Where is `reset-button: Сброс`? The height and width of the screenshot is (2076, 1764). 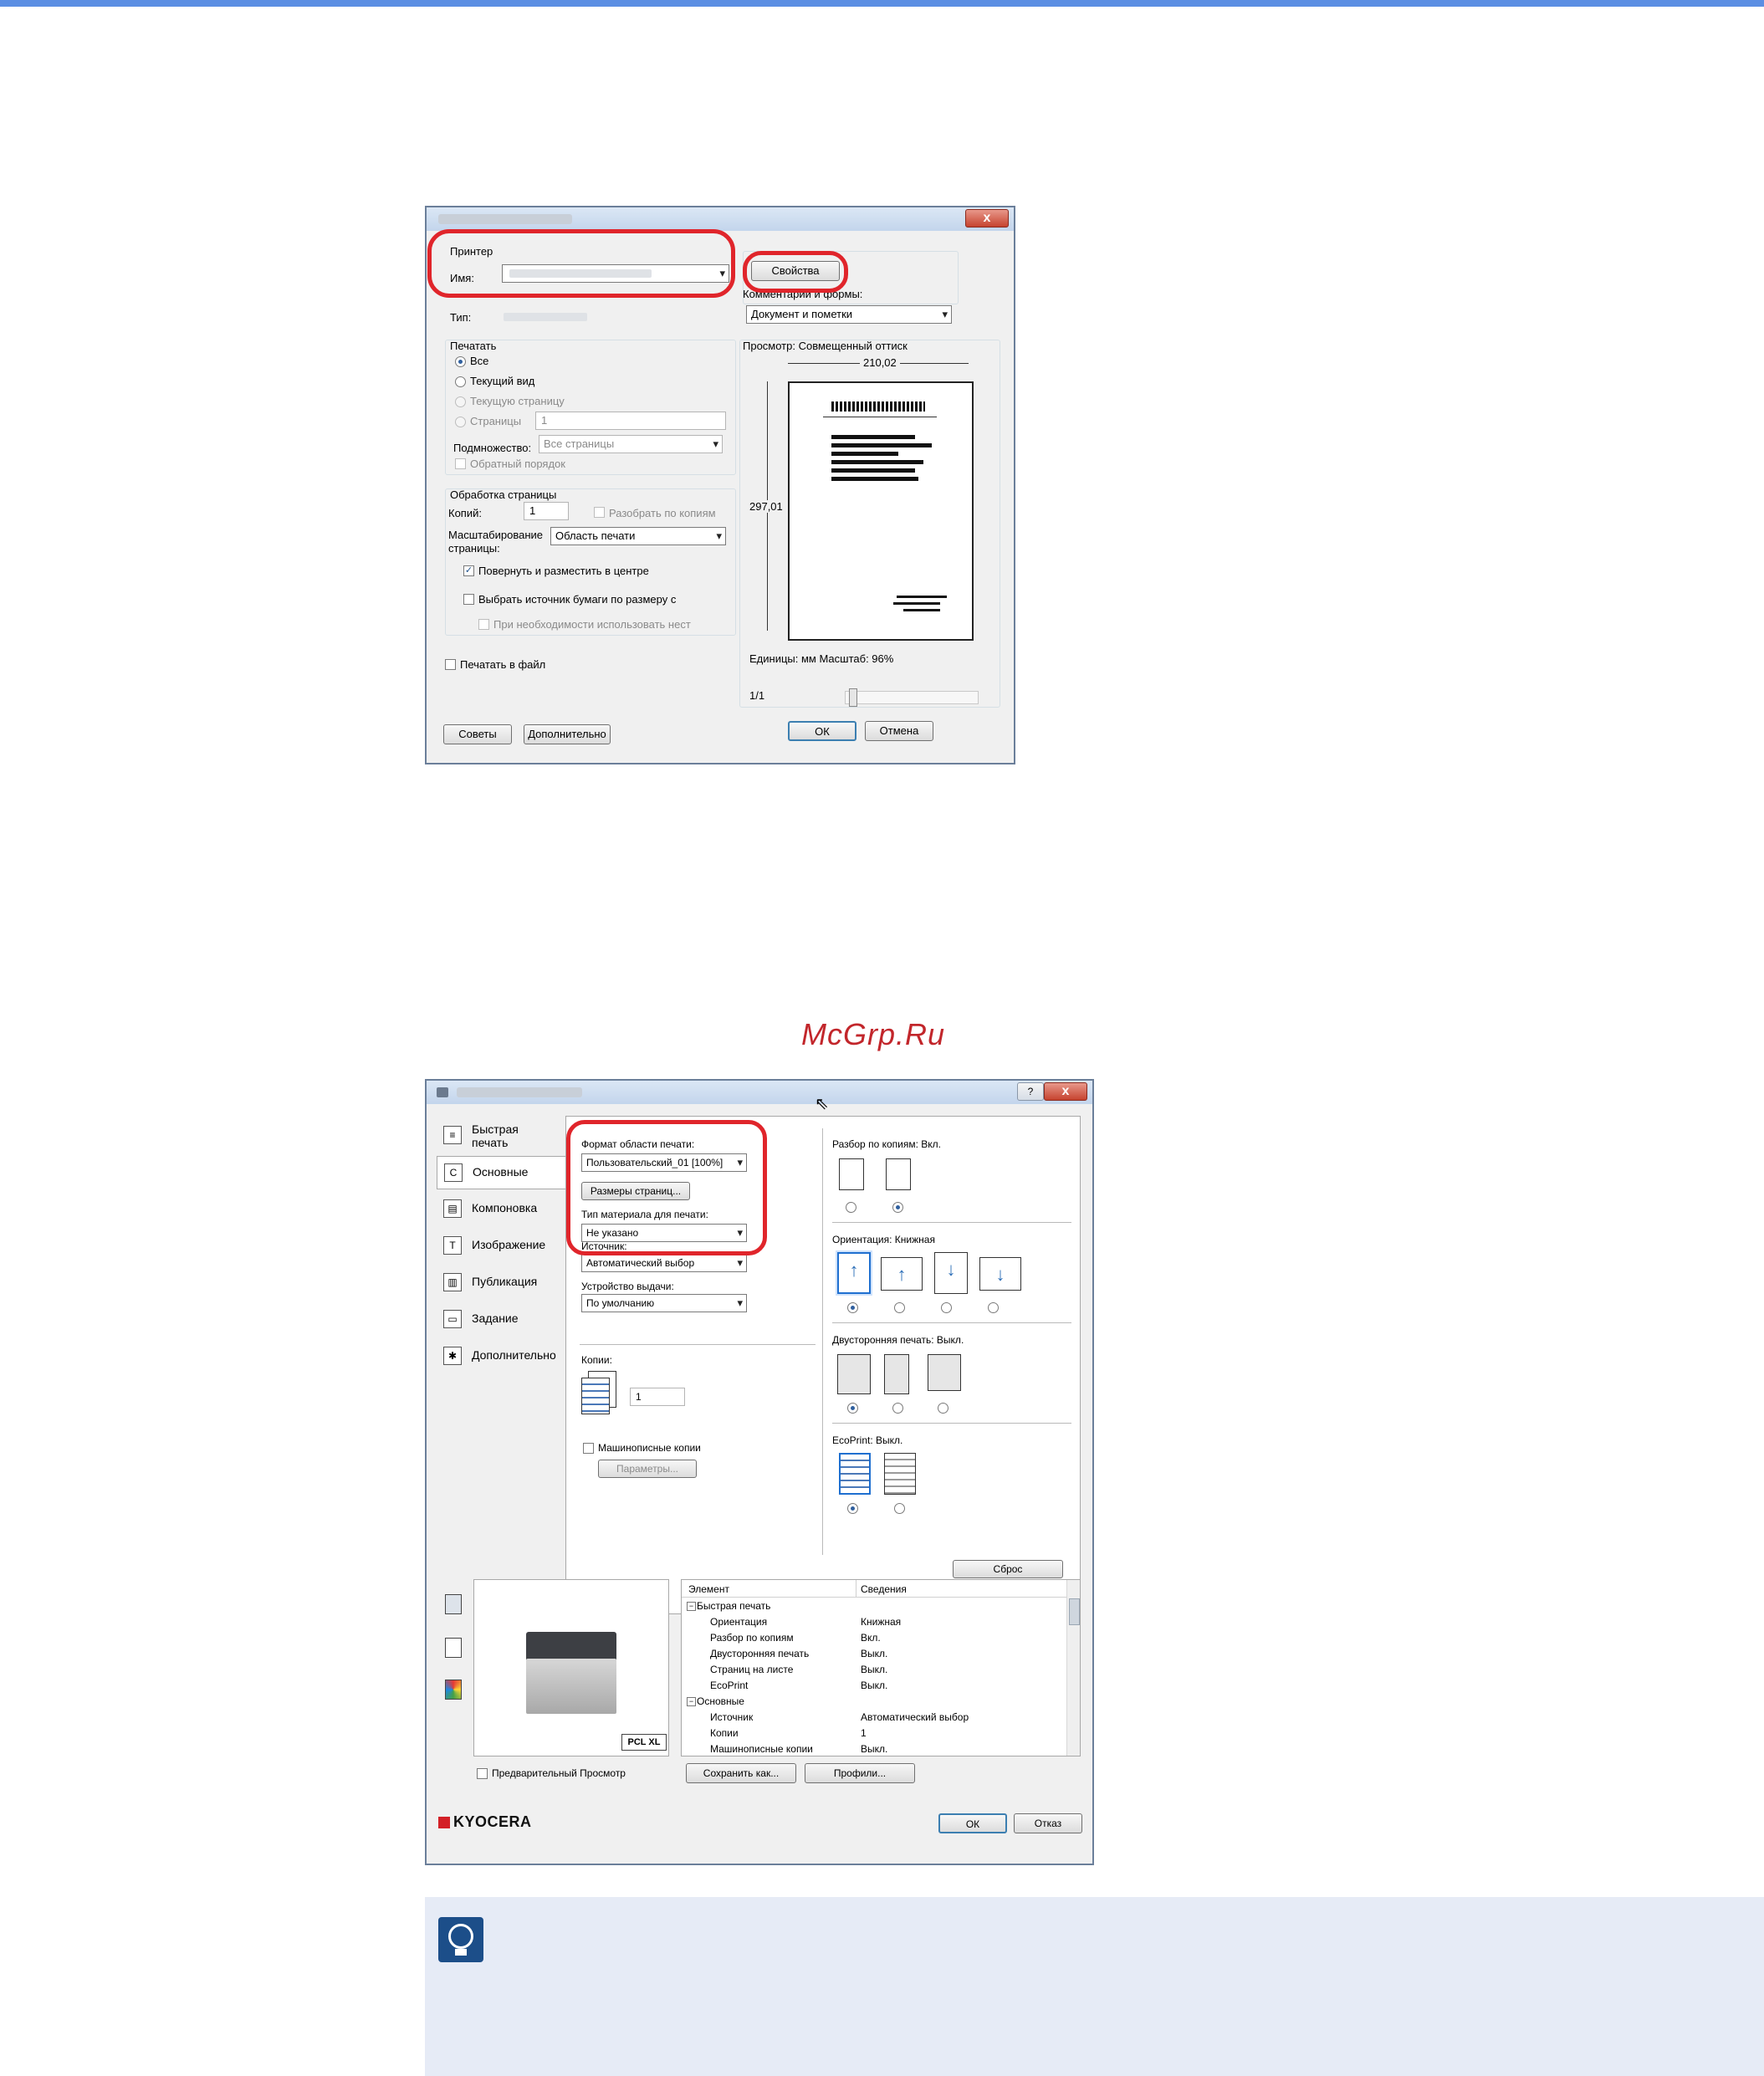
reset-button: Сброс is located at coordinates (1008, 1569).